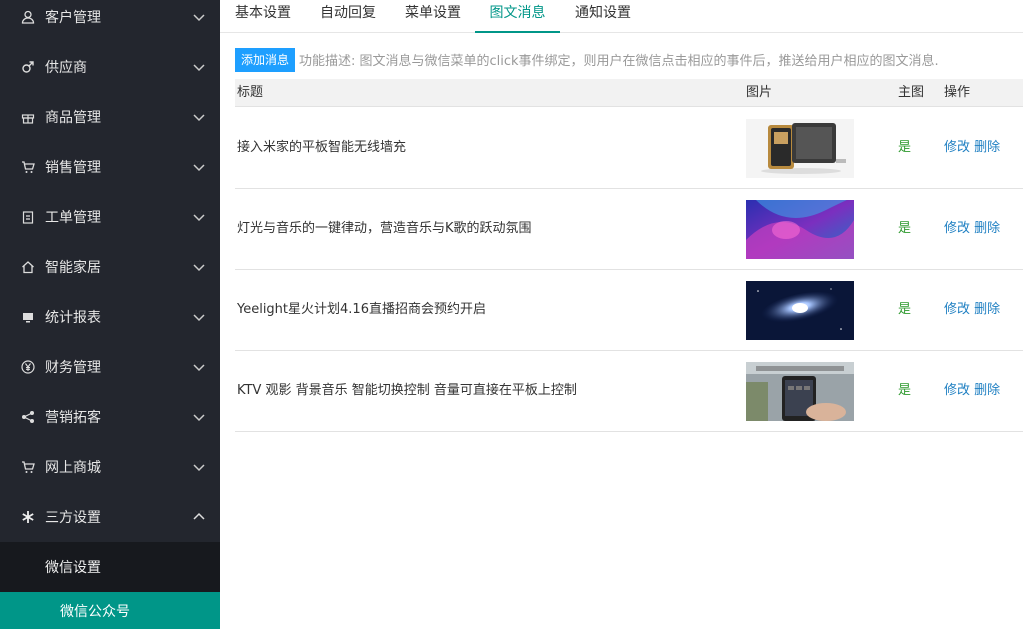 The width and height of the screenshot is (1023, 629). What do you see at coordinates (28, 517) in the screenshot?
I see `snowflake-icon` at bounding box center [28, 517].